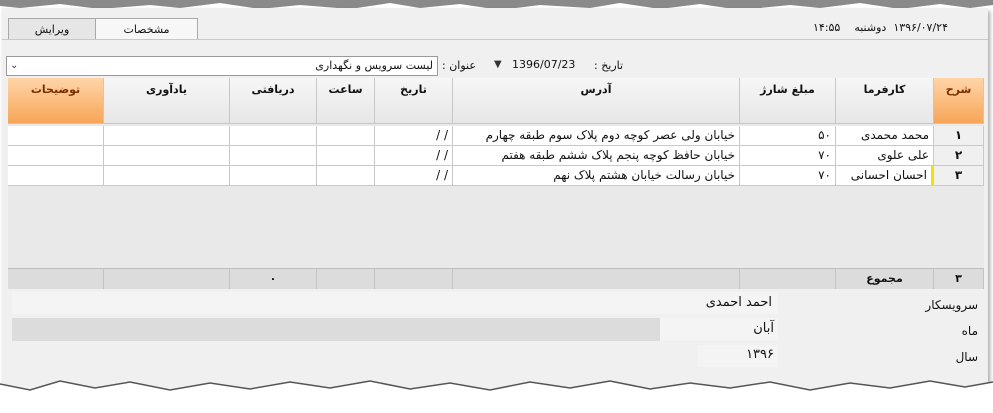 This screenshot has height=413, width=993. What do you see at coordinates (885, 156) in the screenshot?
I see `employer-cell: علی علوی` at bounding box center [885, 156].